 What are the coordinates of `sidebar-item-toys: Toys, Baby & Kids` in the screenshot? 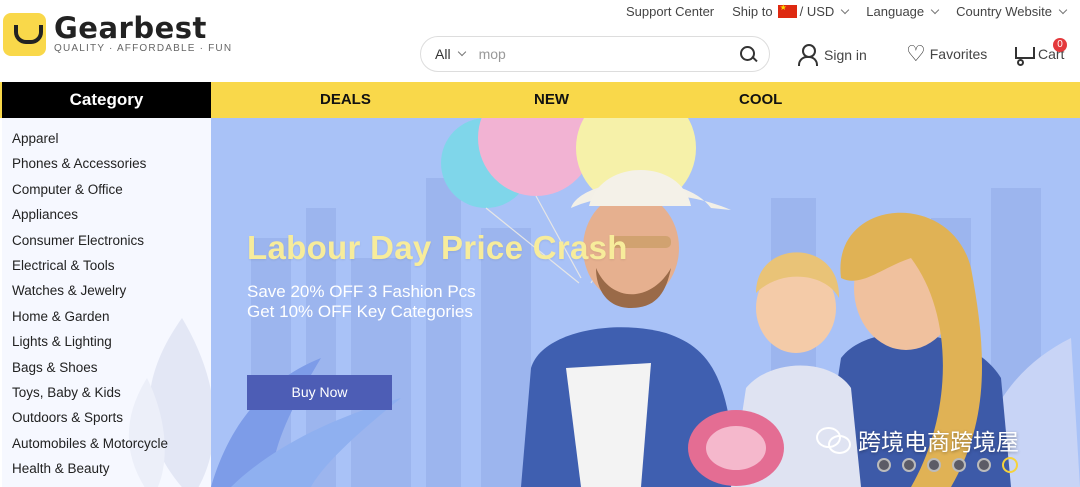 It's located at (90, 394).